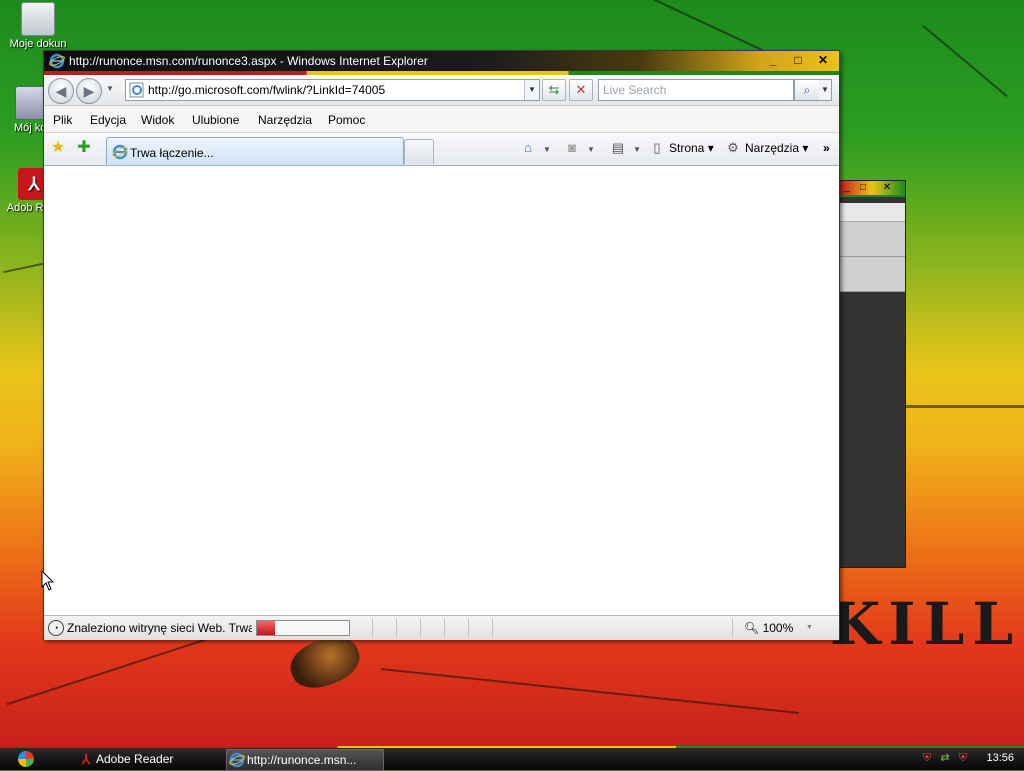 This screenshot has height=771, width=1024. What do you see at coordinates (696, 90) in the screenshot?
I see `search-field: Live Search` at bounding box center [696, 90].